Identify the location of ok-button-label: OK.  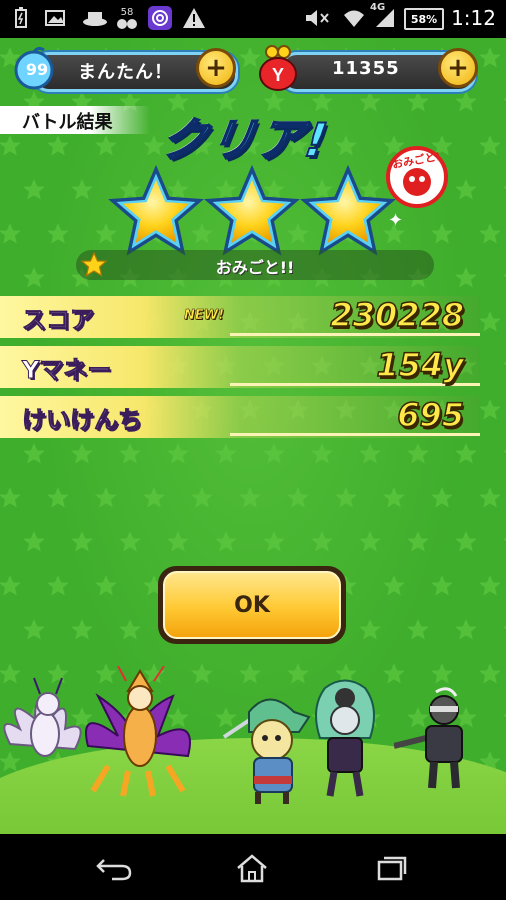
(252, 605).